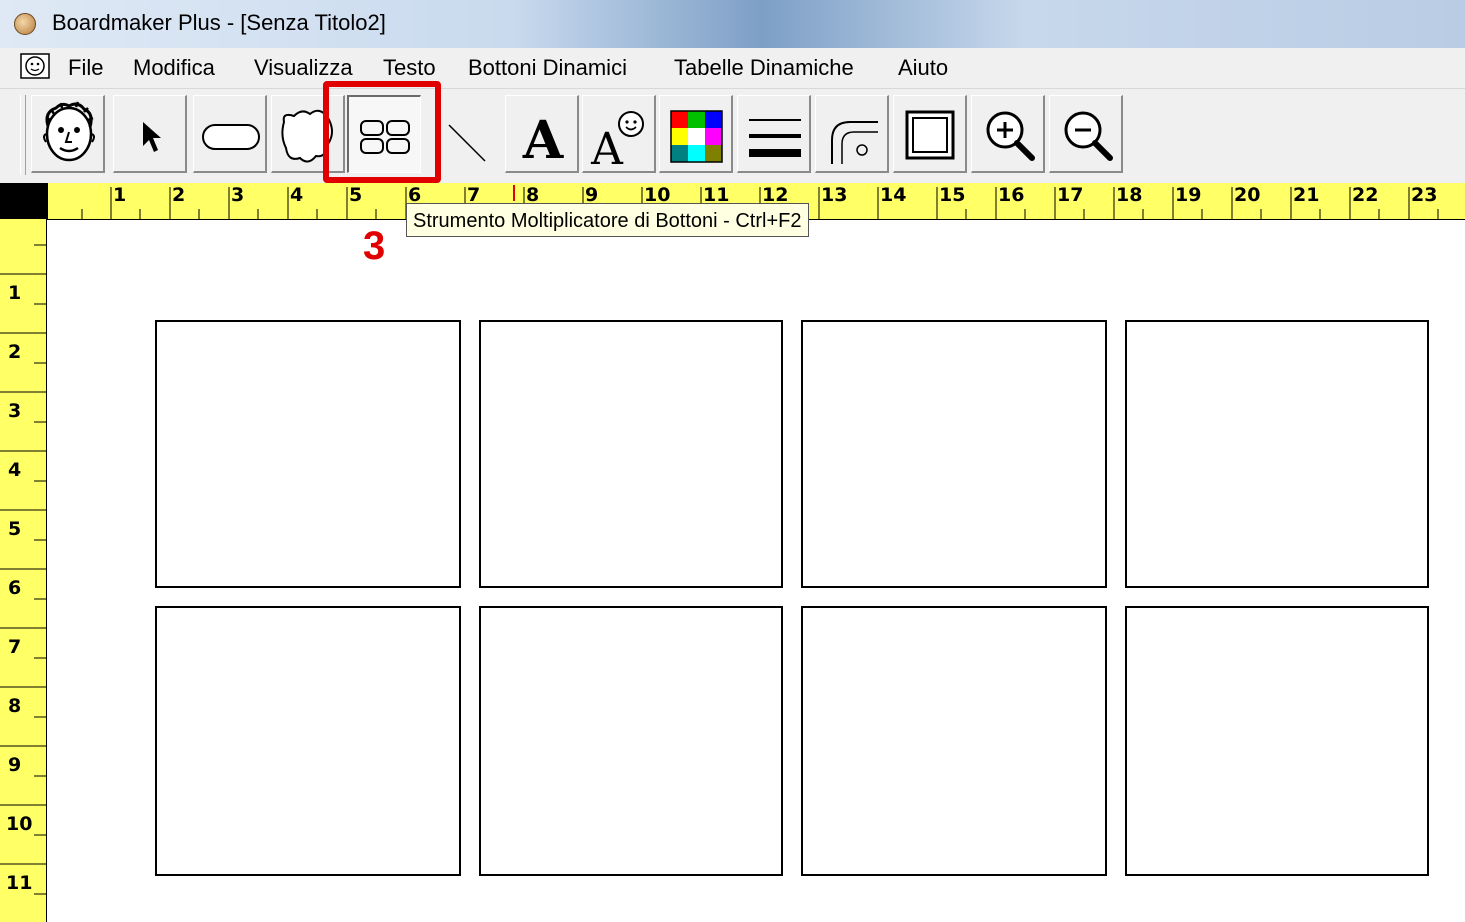 The image size is (1465, 922). What do you see at coordinates (409, 68) in the screenshot?
I see `menu-testo: Testo` at bounding box center [409, 68].